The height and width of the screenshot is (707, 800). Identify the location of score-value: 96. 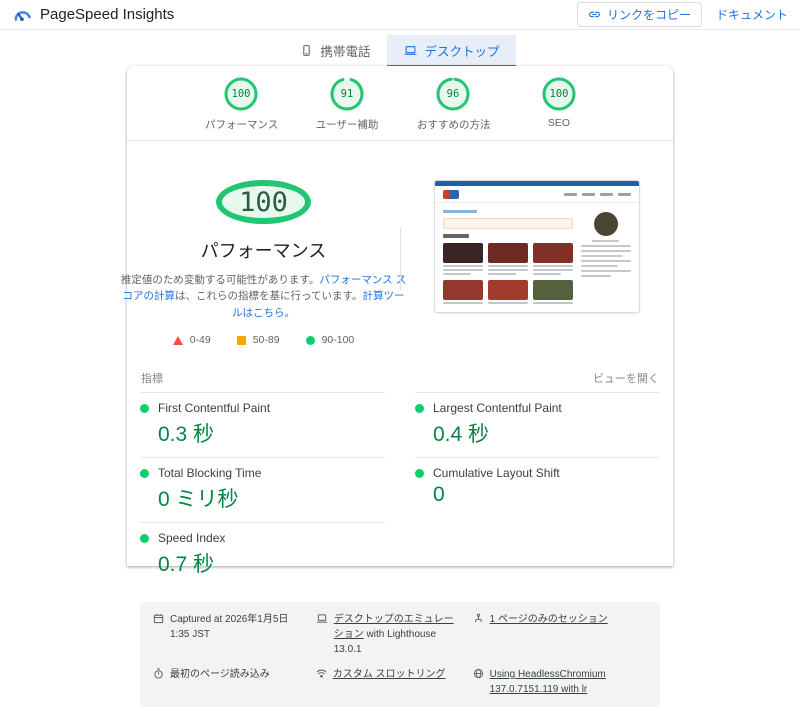
(453, 94).